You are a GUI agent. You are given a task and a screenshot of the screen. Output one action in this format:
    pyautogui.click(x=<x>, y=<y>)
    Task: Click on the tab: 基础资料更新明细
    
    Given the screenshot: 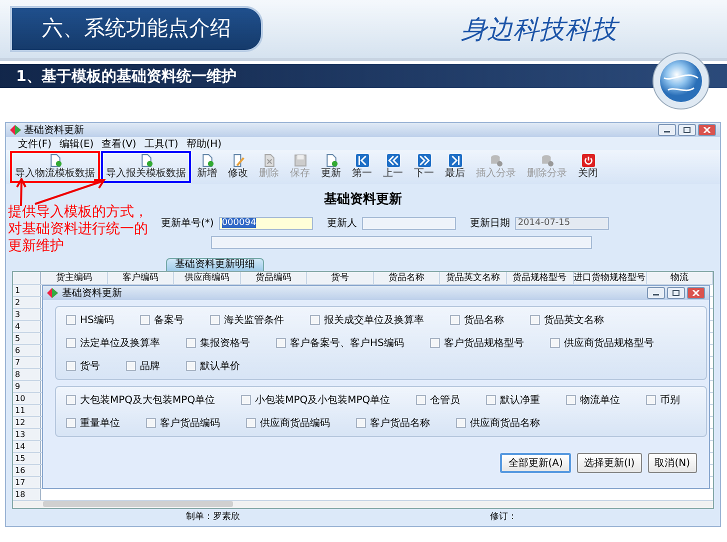 What is the action you would take?
    pyautogui.click(x=215, y=264)
    